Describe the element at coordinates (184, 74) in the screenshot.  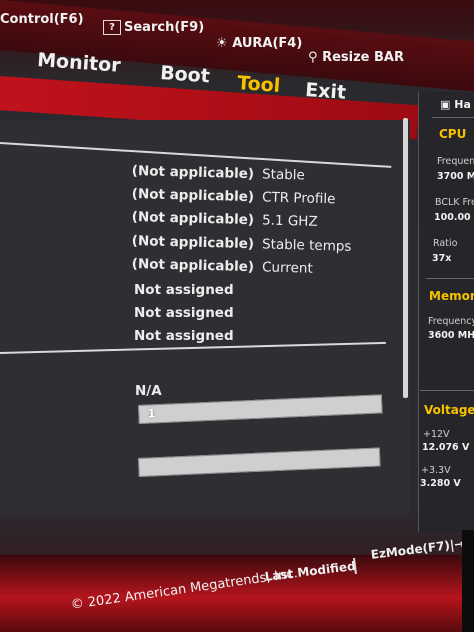
I see `tab-boot: Boot` at that location.